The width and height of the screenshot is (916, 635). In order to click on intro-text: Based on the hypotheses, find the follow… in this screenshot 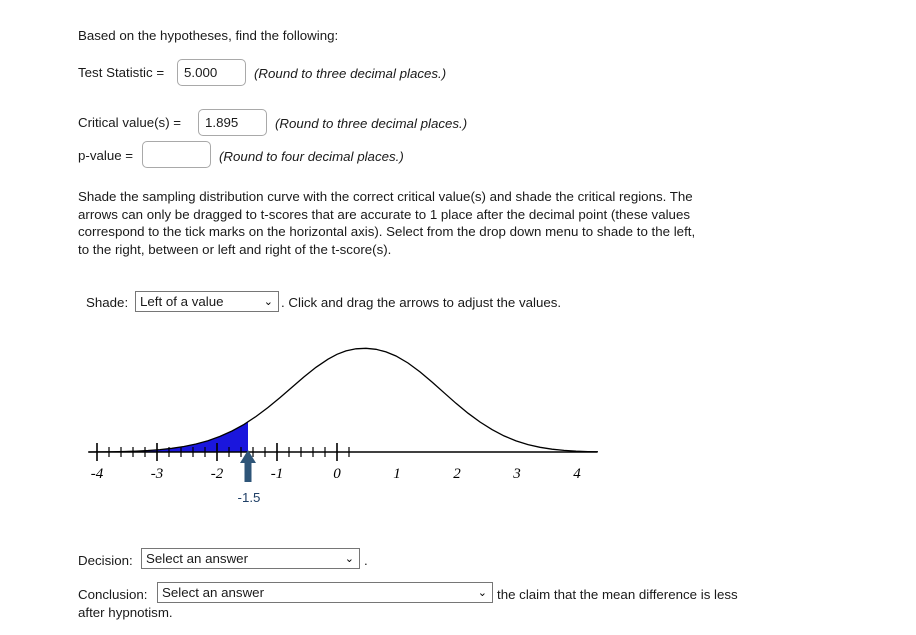, I will do `click(208, 35)`.